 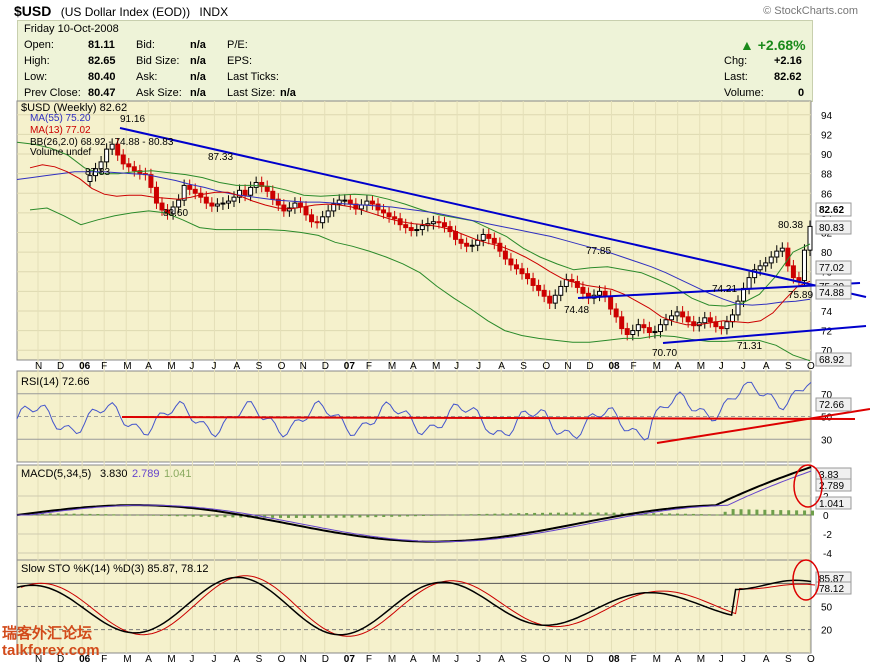 What do you see at coordinates (831, 228) in the screenshot?
I see `right-value-label: 80.83` at bounding box center [831, 228].